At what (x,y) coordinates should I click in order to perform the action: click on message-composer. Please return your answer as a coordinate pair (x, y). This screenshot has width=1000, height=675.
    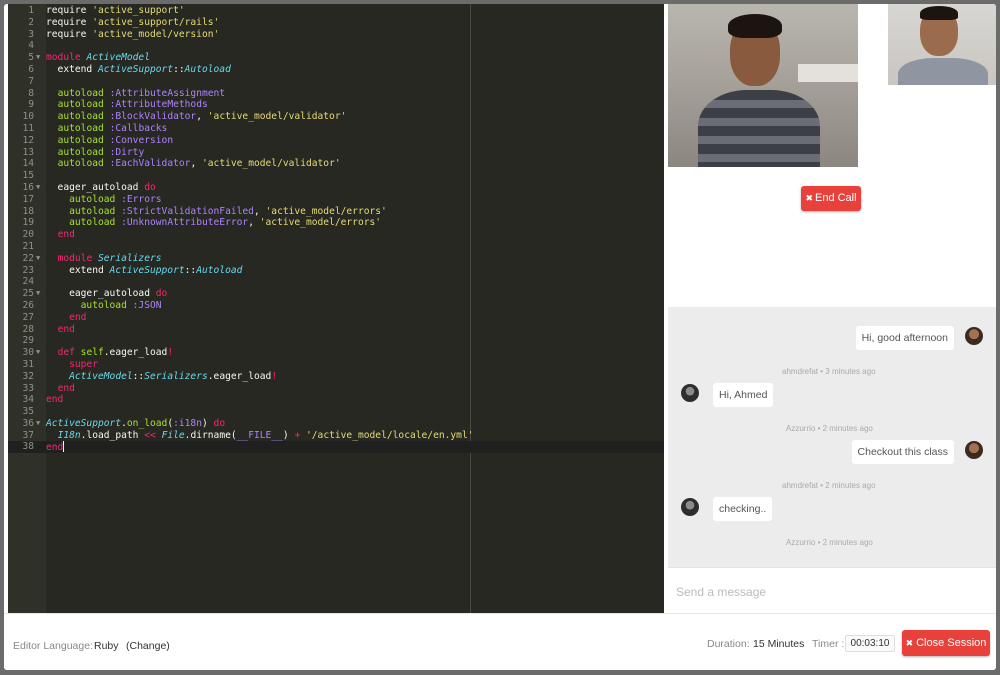
    Looking at the image, I should click on (832, 590).